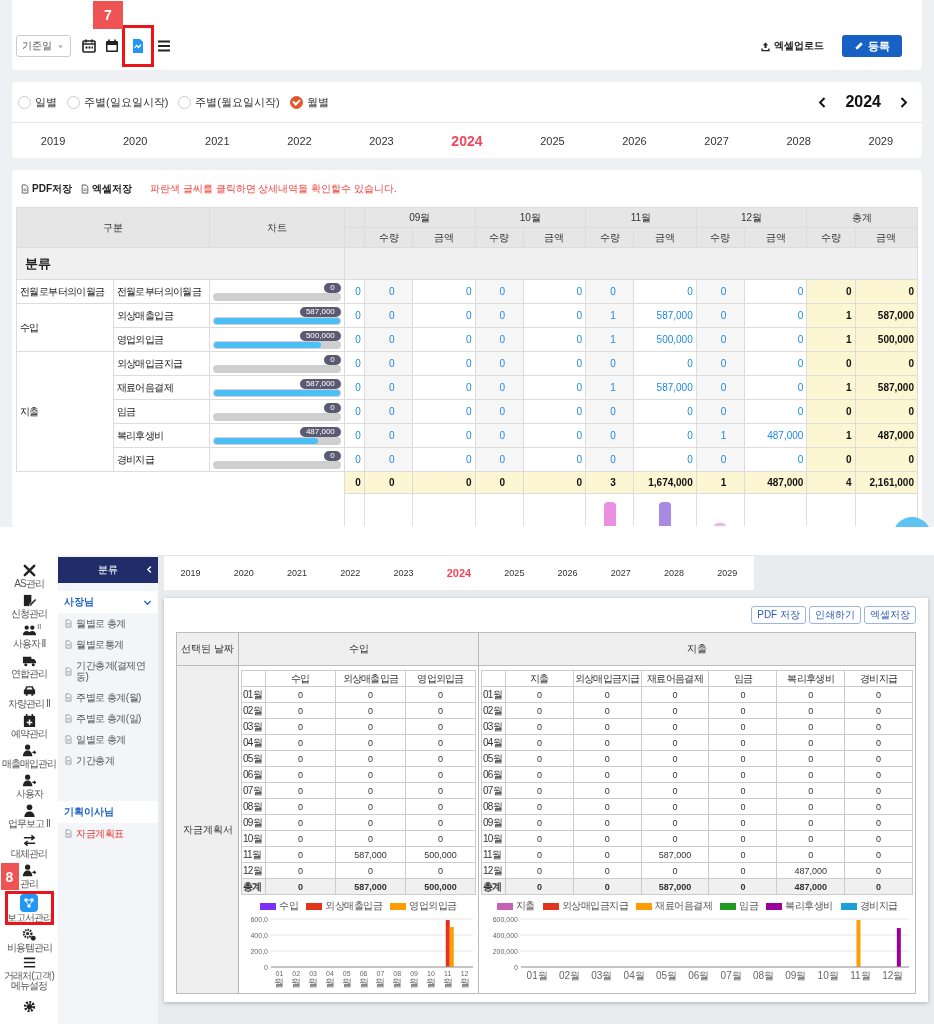  What do you see at coordinates (792, 46) in the screenshot?
I see `excel-upload-link: 엑셀업로드` at bounding box center [792, 46].